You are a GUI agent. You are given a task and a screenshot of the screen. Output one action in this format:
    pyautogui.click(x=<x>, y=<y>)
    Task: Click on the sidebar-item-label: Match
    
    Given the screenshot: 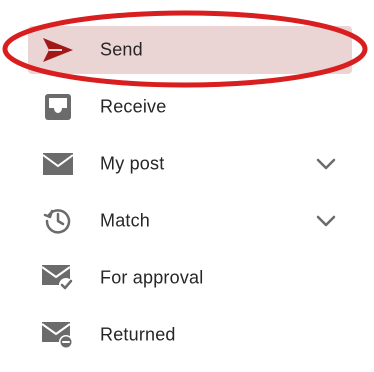 What is the action you would take?
    pyautogui.click(x=125, y=220)
    